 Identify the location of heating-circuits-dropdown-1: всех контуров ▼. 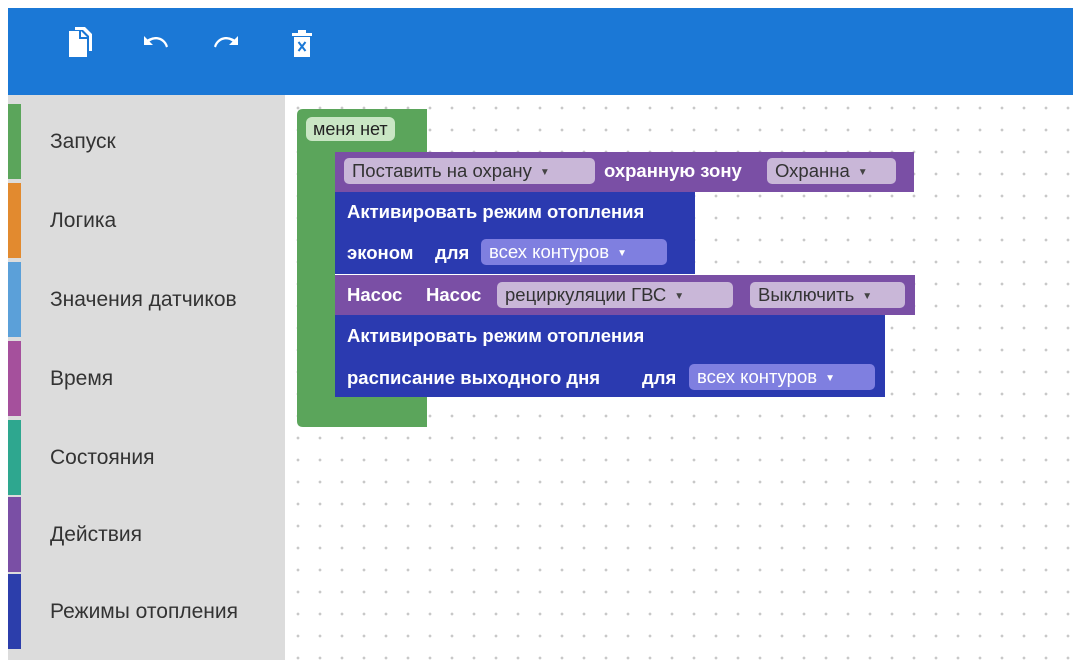
(574, 252).